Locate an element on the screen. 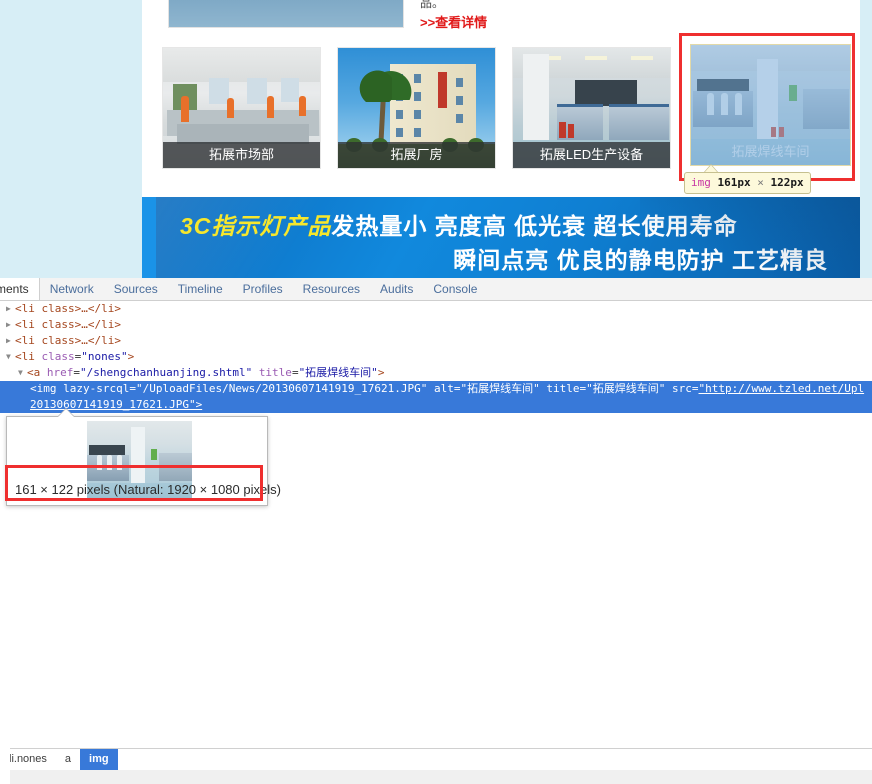 This screenshot has height=784, width=872. tab-profiles: Profiles is located at coordinates (263, 289).